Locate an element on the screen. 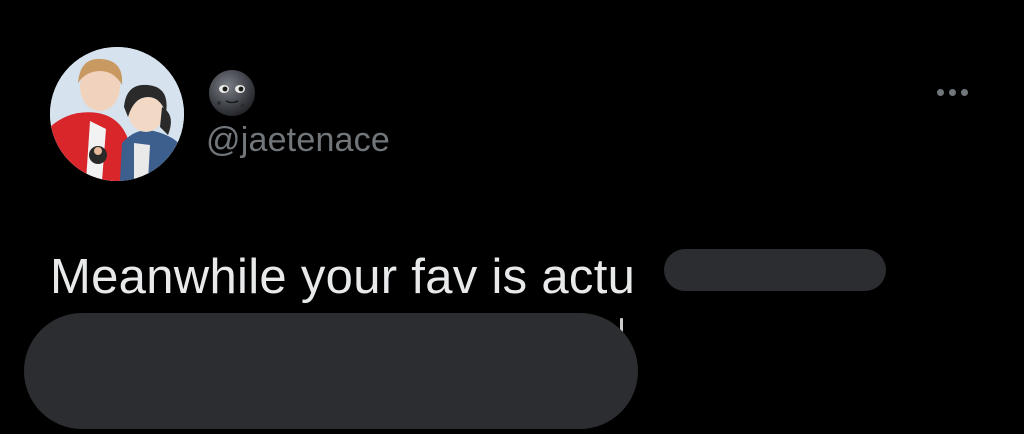  new-moon-face-icon is located at coordinates (232, 93).